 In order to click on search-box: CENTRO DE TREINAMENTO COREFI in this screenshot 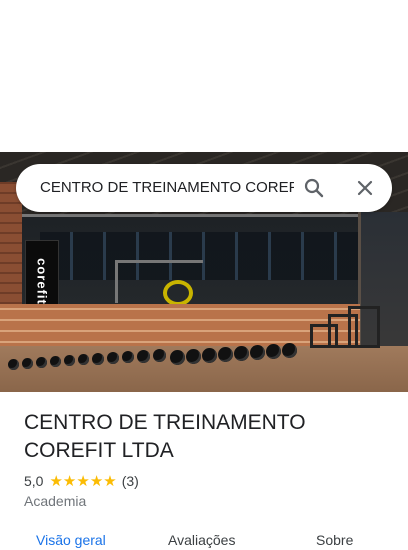, I will do `click(204, 188)`.